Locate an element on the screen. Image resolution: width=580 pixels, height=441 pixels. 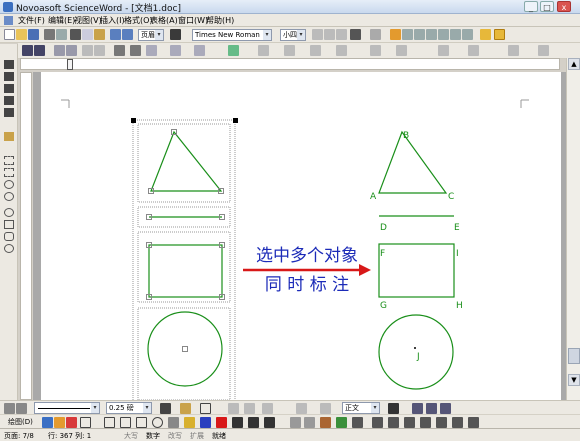
bold-icon is located at coordinates (317, 34).